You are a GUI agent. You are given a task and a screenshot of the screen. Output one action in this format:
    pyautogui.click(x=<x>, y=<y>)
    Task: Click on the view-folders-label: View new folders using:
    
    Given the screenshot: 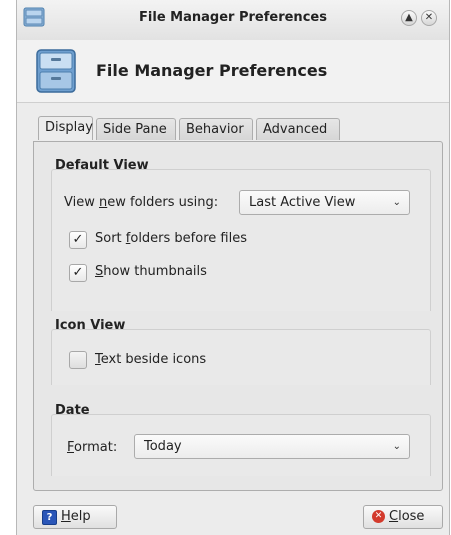 What is the action you would take?
    pyautogui.click(x=141, y=202)
    